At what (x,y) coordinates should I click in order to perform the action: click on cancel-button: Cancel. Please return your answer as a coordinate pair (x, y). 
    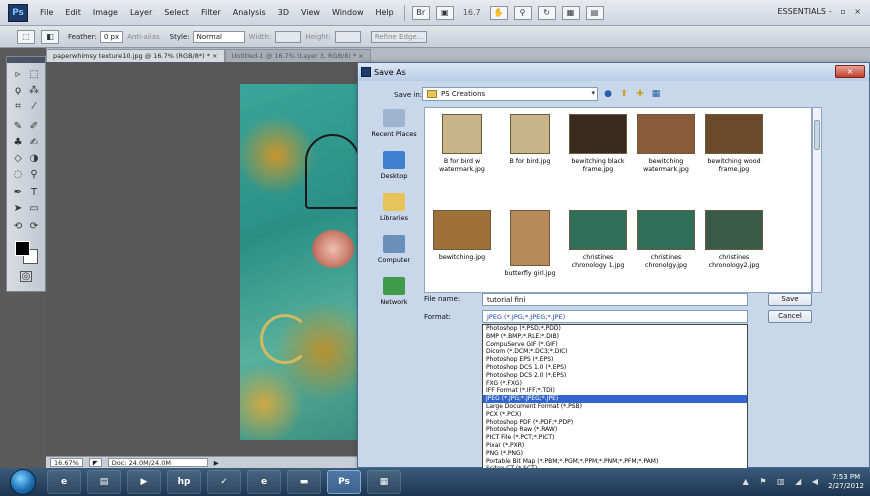
    Looking at the image, I should click on (790, 316).